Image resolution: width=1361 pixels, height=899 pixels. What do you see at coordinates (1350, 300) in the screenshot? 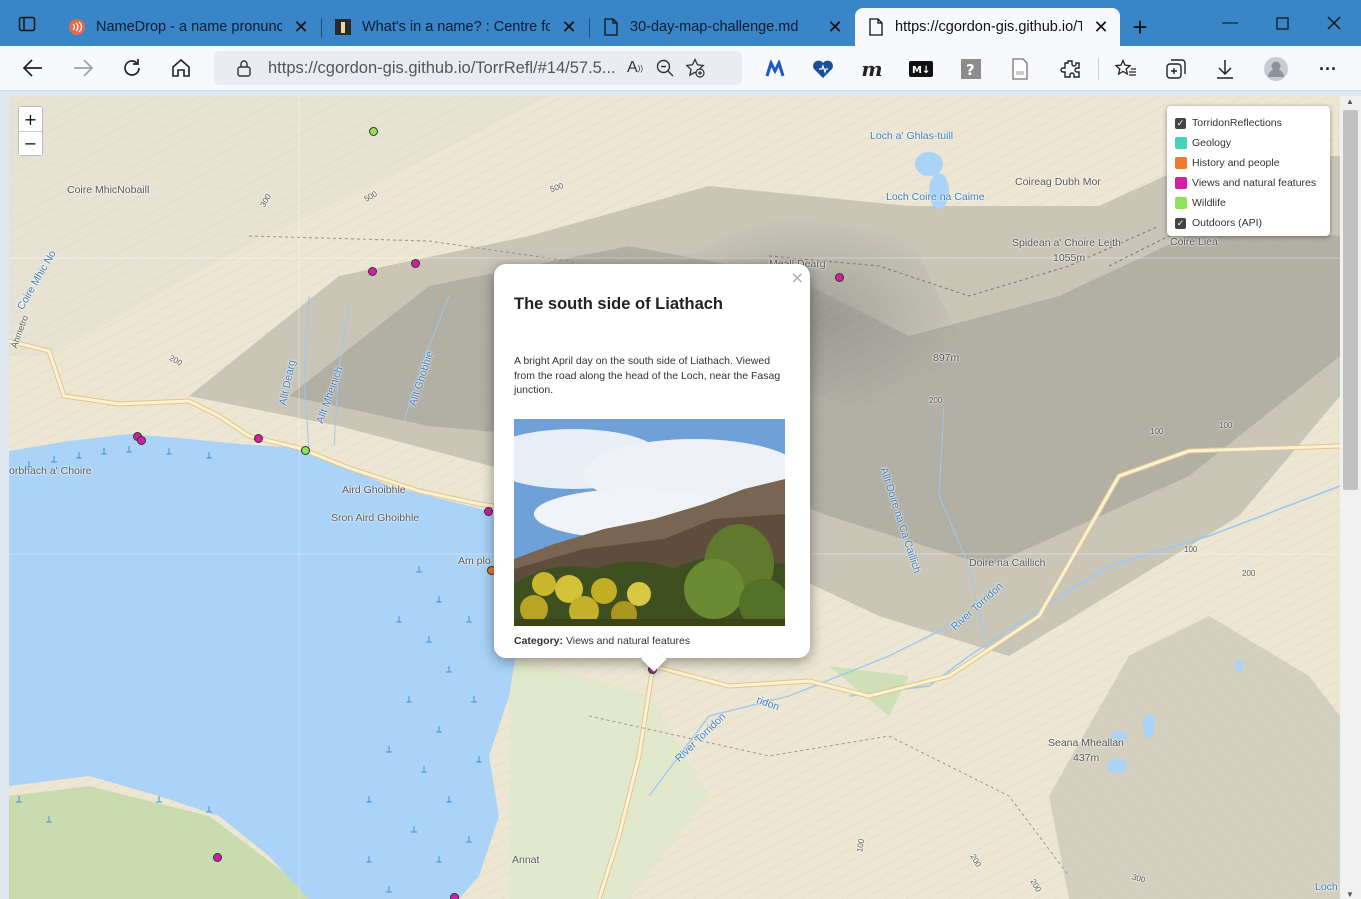
I see `scrollbar-thumb` at bounding box center [1350, 300].